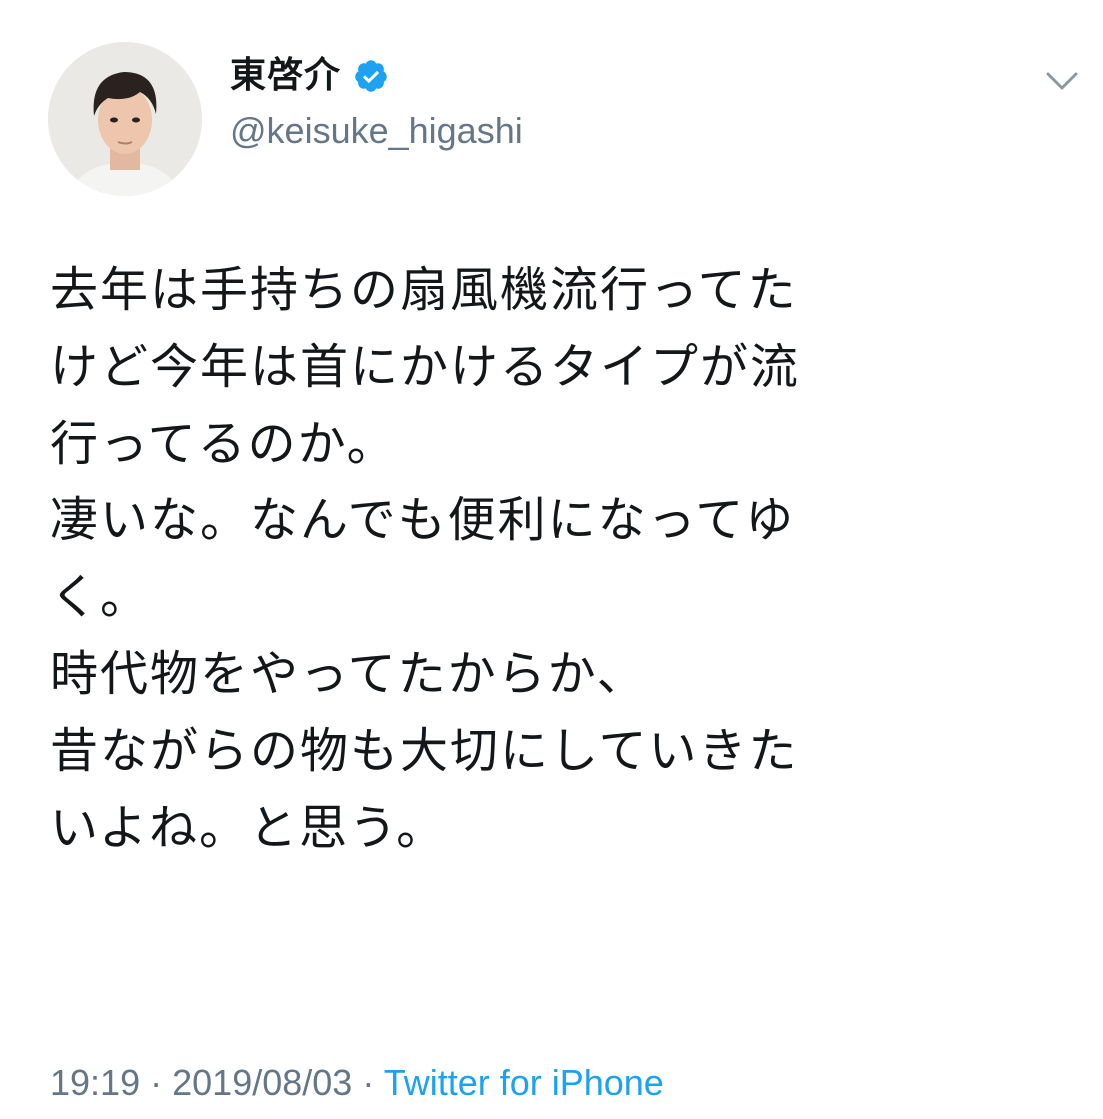 The height and width of the screenshot is (1119, 1103). Describe the element at coordinates (424, 750) in the screenshot. I see `tweet-line: 昔ながらの物も大切にしていきた` at that location.